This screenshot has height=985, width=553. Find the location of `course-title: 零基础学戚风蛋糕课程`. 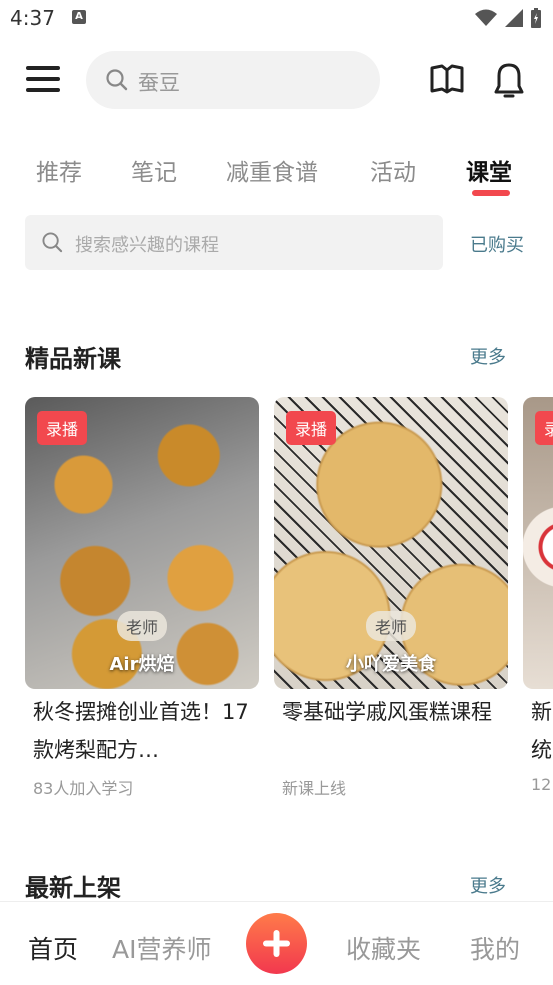

course-title: 零基础学戚风蛋糕课程 is located at coordinates (387, 712).